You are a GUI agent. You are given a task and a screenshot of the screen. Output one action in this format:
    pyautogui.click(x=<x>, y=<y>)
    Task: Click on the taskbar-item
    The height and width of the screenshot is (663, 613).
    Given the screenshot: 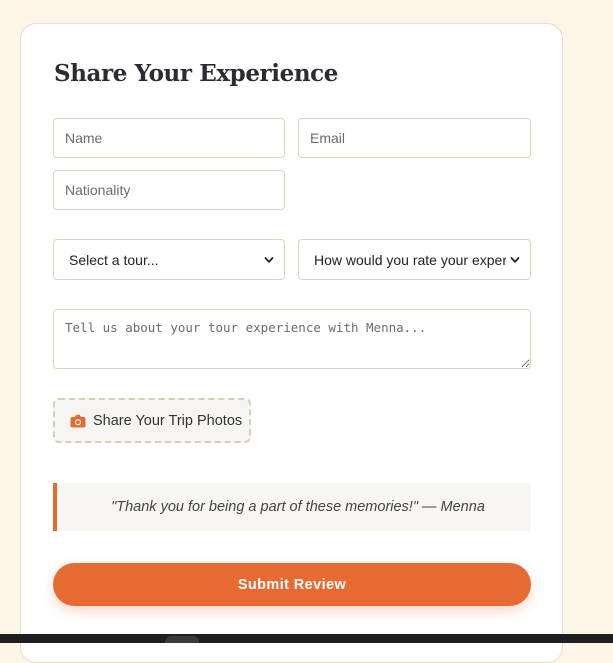 What is the action you would take?
    pyautogui.click(x=182, y=639)
    